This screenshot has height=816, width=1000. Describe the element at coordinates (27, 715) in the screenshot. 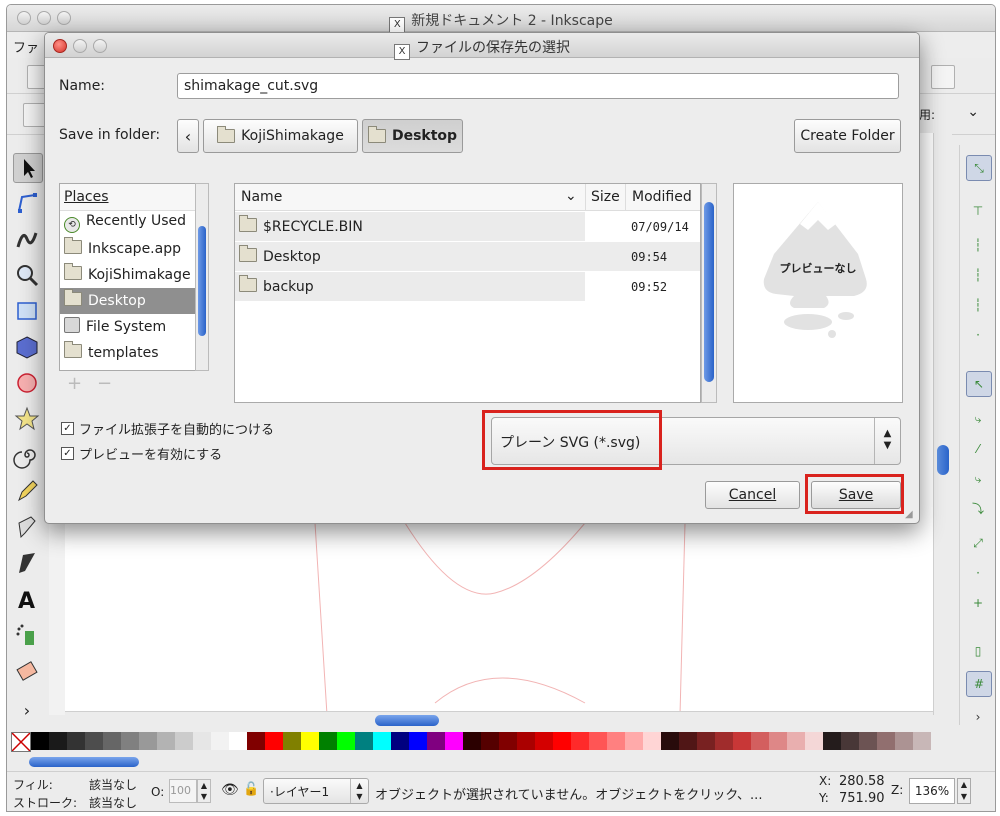

I see `toolbox-more-icon: ›` at that location.